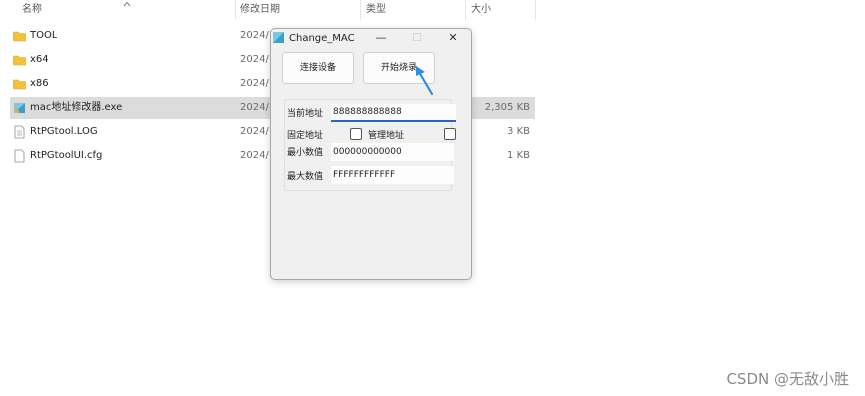 The width and height of the screenshot is (865, 396). I want to click on min-value-input, so click(392, 152).